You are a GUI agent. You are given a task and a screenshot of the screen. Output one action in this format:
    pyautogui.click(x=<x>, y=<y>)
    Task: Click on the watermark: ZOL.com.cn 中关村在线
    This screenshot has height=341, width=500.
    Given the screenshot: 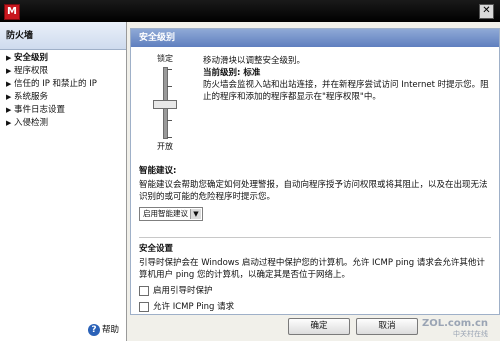 What is the action you would take?
    pyautogui.click(x=455, y=329)
    